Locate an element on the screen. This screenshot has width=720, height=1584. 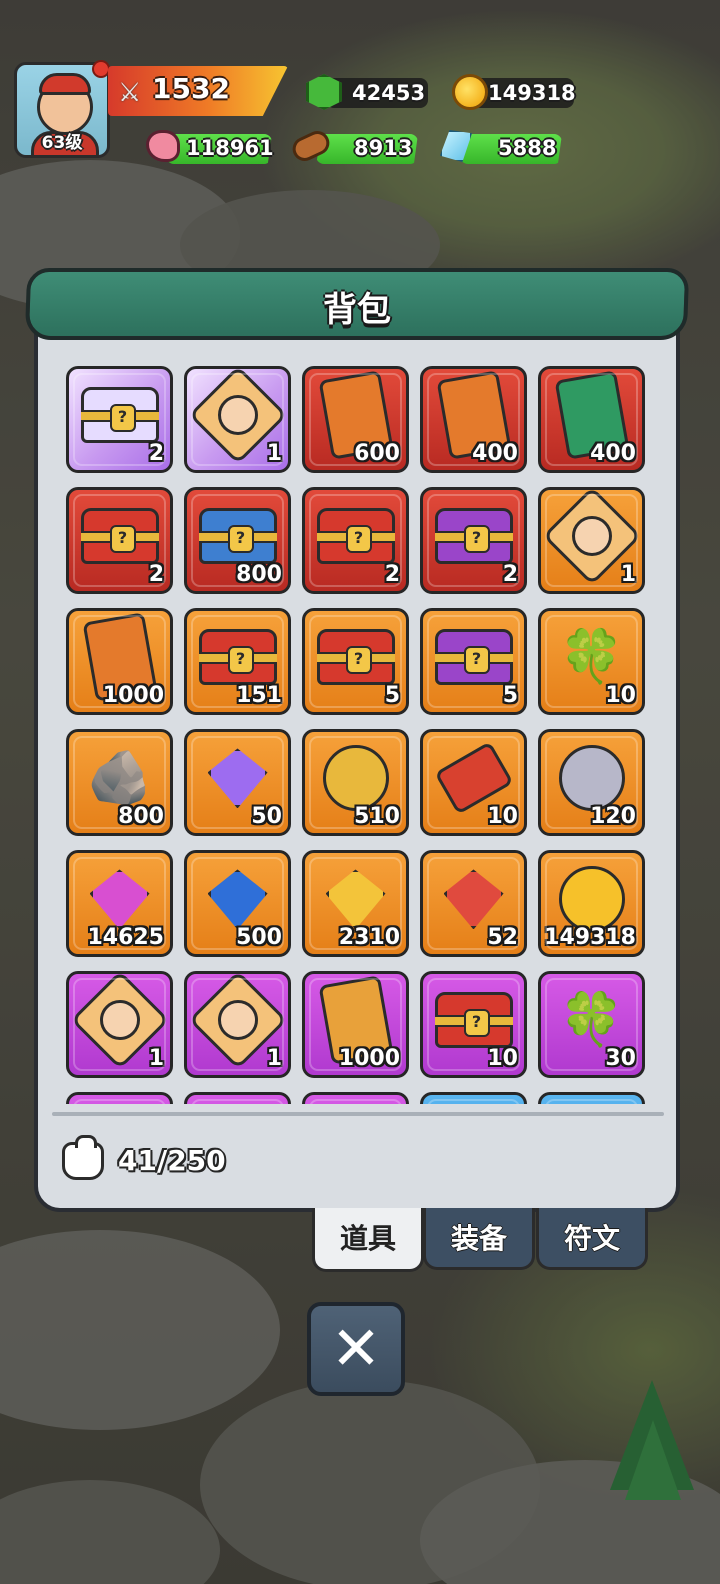
item-slot: 800 is located at coordinates (237, 540).